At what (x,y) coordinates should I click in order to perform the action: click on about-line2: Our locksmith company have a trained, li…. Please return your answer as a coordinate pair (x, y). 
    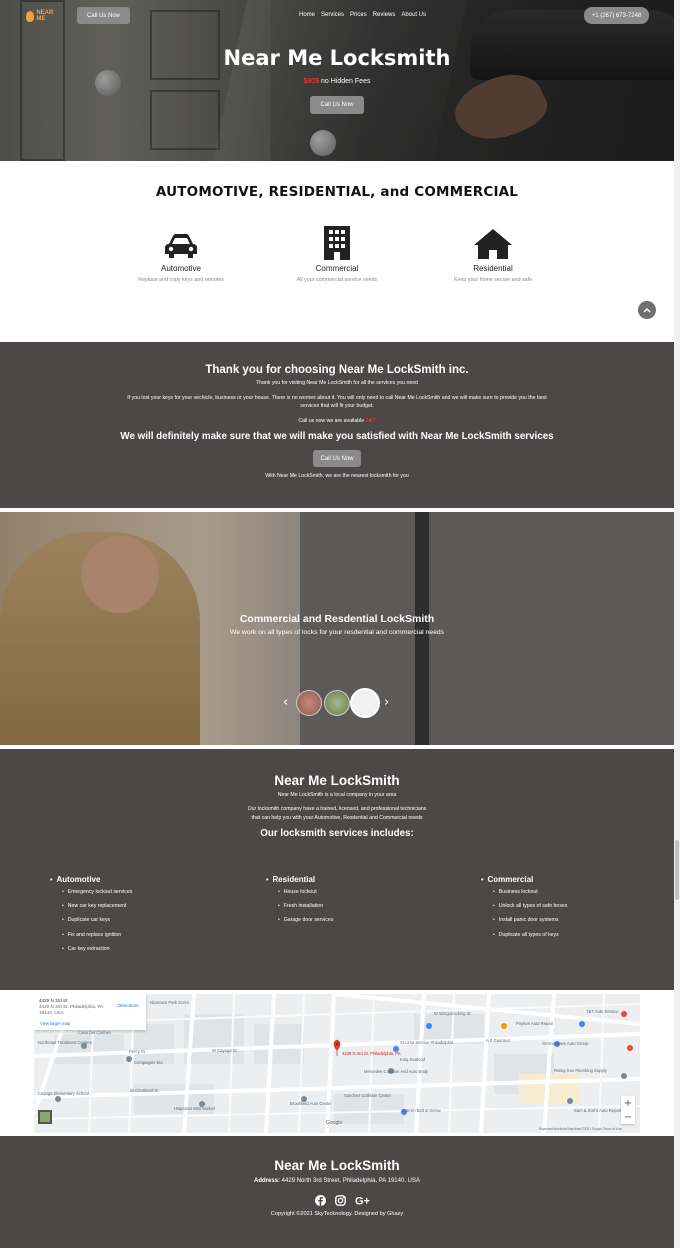
    Looking at the image, I should click on (337, 809).